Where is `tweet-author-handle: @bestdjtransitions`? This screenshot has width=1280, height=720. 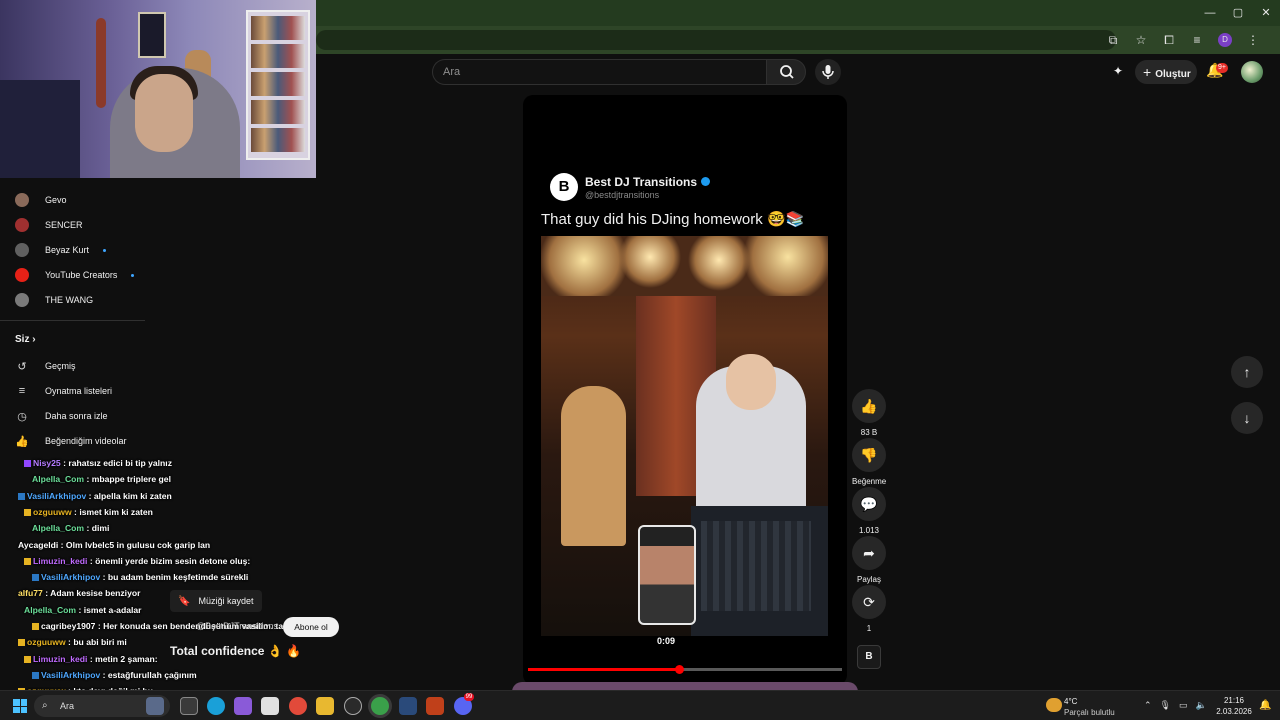 tweet-author-handle: @bestdjtransitions is located at coordinates (622, 195).